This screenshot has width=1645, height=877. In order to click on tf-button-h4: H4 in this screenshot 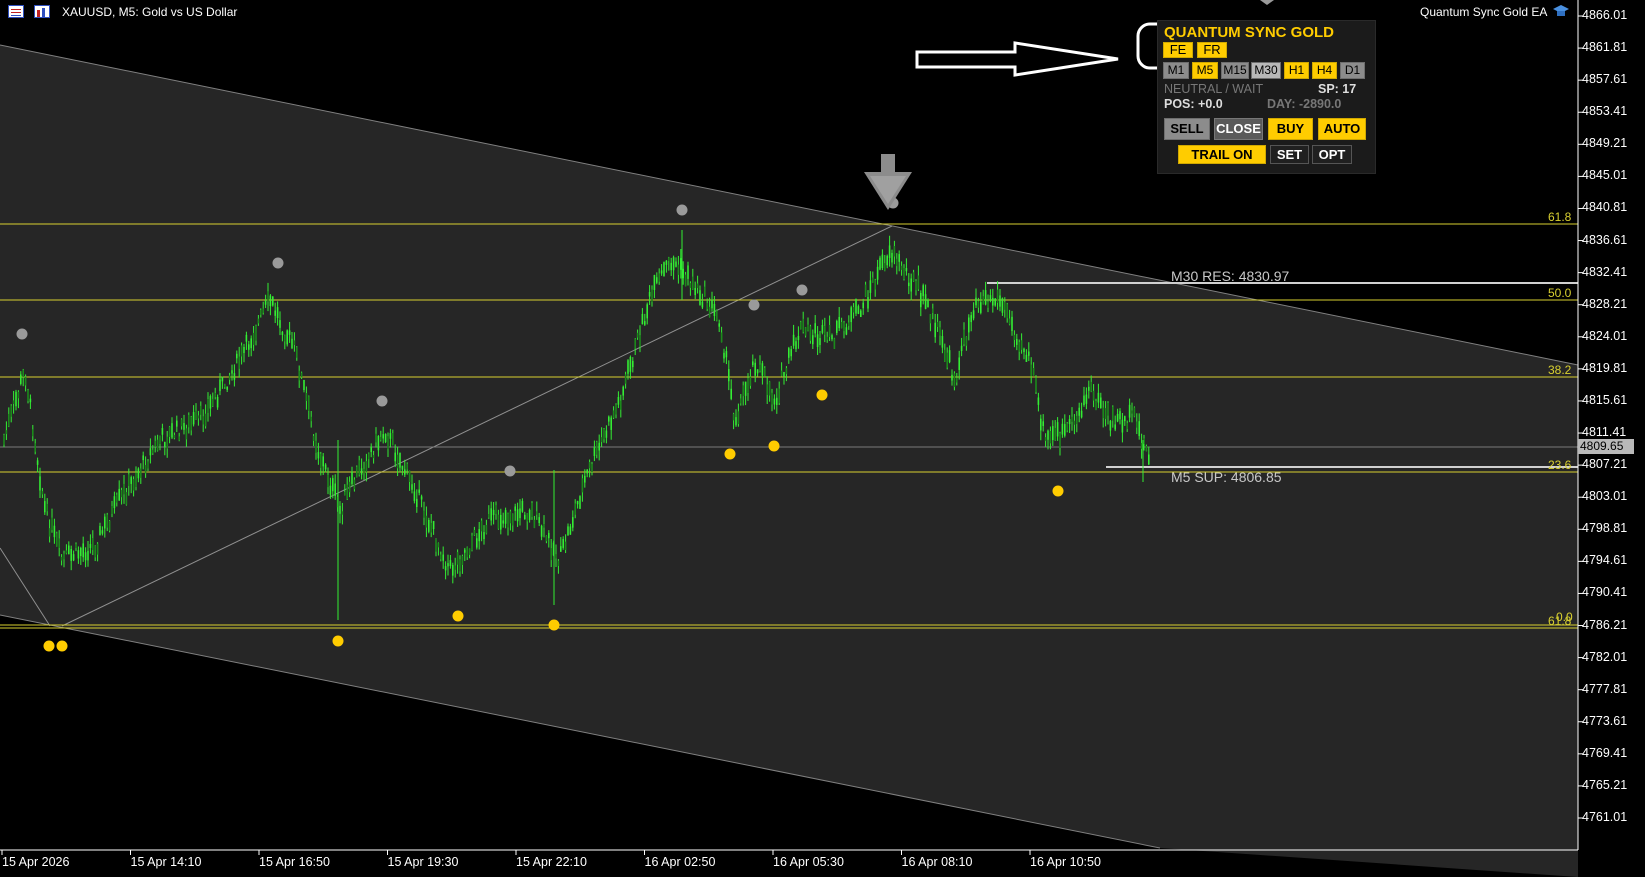, I will do `click(1324, 70)`.